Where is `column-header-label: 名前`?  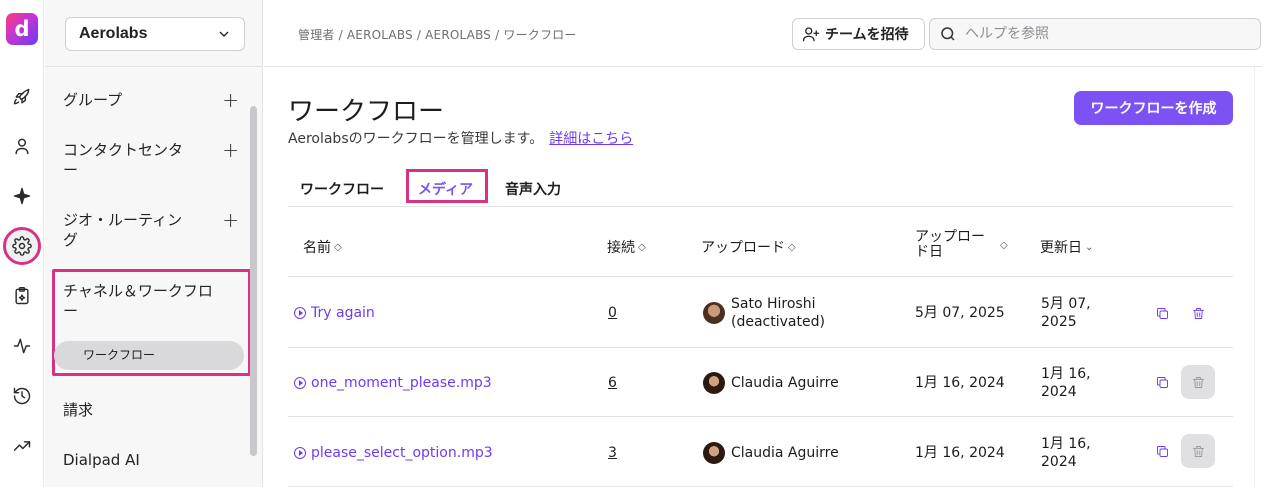
column-header-label: 名前 is located at coordinates (317, 248).